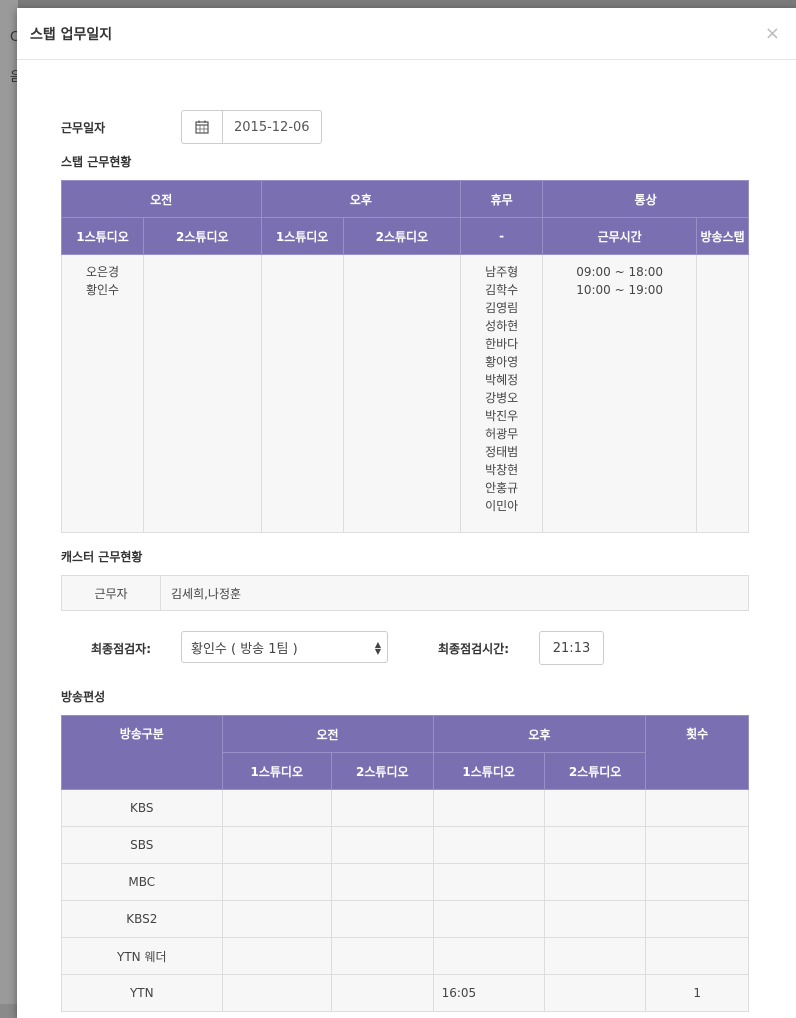 The width and height of the screenshot is (796, 1018). What do you see at coordinates (142, 845) in the screenshot?
I see `row-name: SBS` at bounding box center [142, 845].